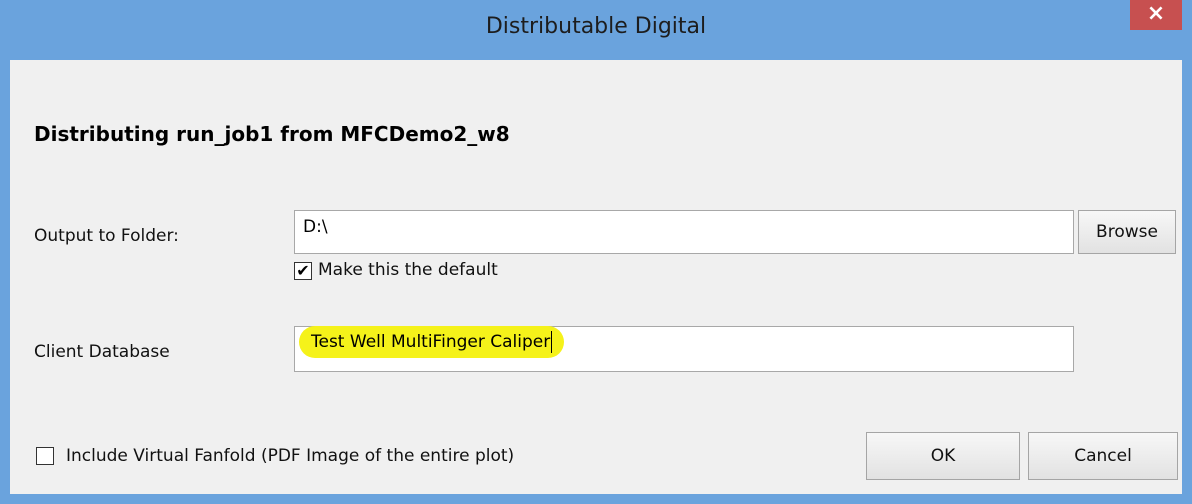  Describe the element at coordinates (552, 342) in the screenshot. I see `text-caret` at that location.